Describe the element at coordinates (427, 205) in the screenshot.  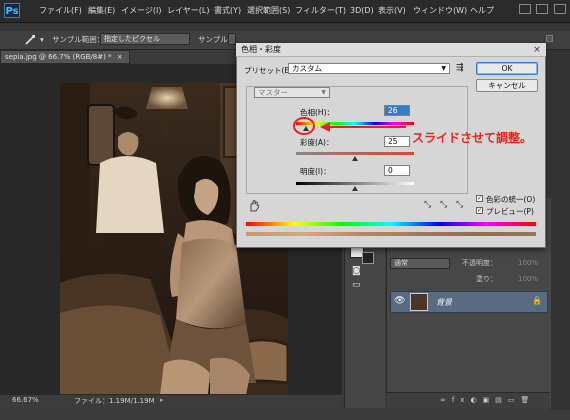
I see `eyedropper-icon: ⤡` at that location.